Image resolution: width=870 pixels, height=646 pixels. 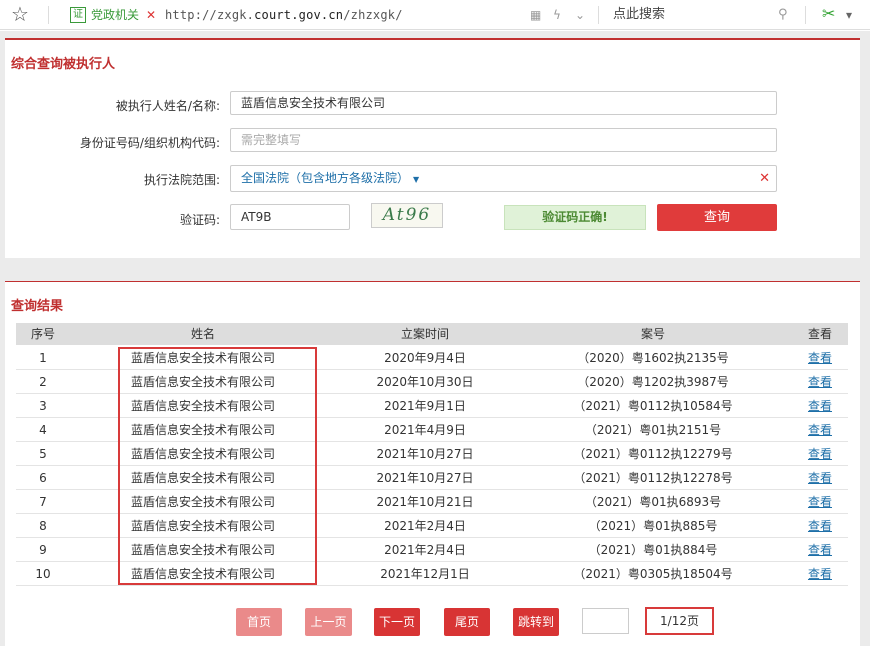 What do you see at coordinates (467, 622) in the screenshot?
I see `last-page-button: 尾页` at bounding box center [467, 622].